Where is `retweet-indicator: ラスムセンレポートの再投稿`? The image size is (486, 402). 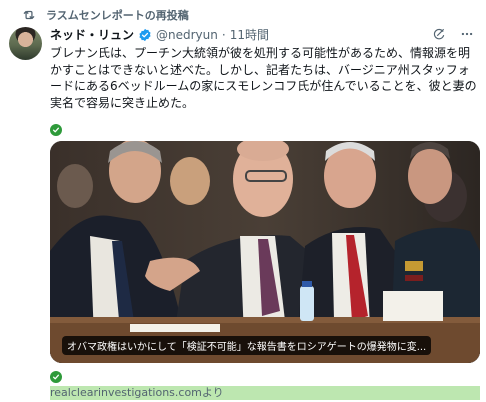
retweet-indicator: ラスムセンレポートの再投稿 is located at coordinates (105, 15).